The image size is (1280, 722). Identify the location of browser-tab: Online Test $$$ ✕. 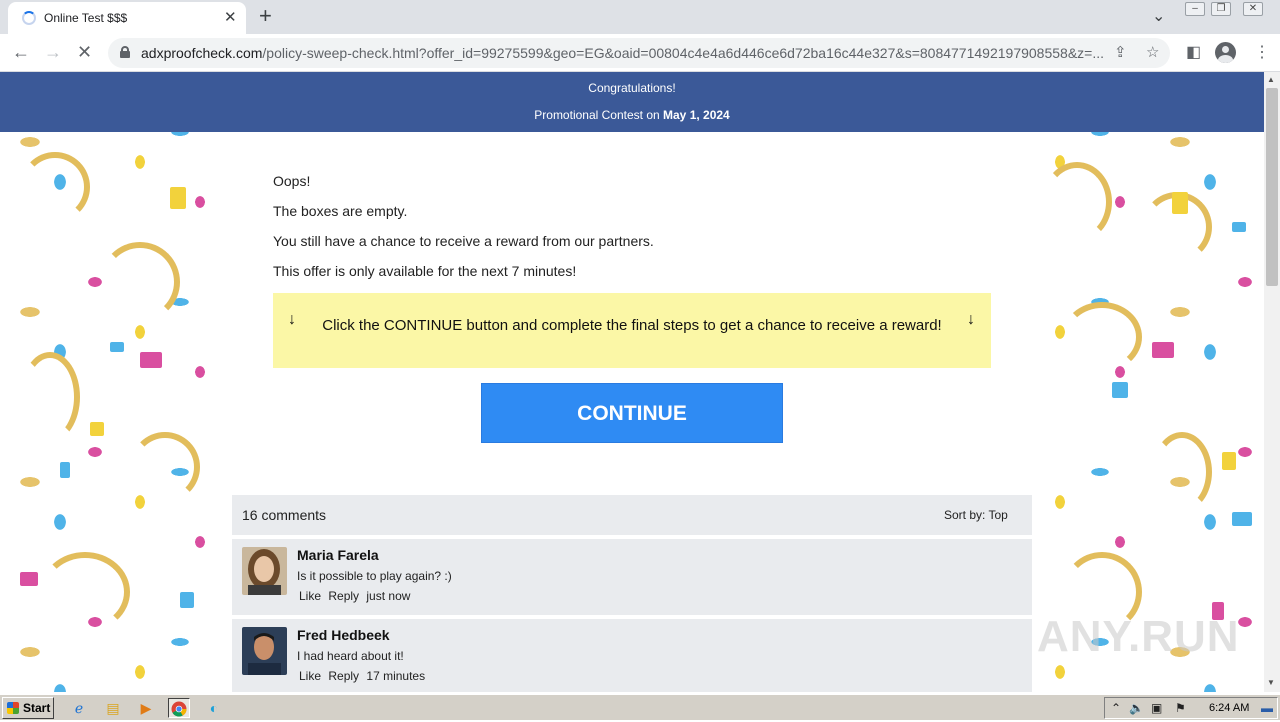
(127, 18).